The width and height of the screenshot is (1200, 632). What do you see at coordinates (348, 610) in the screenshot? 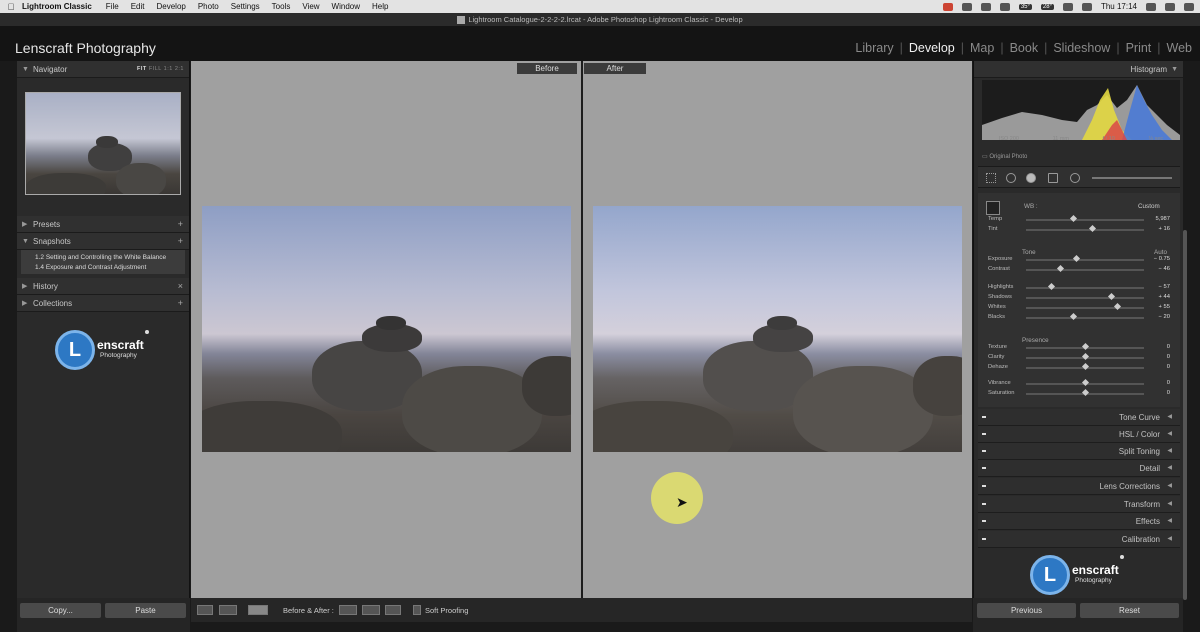
I see `swap-before-after-icon` at bounding box center [348, 610].